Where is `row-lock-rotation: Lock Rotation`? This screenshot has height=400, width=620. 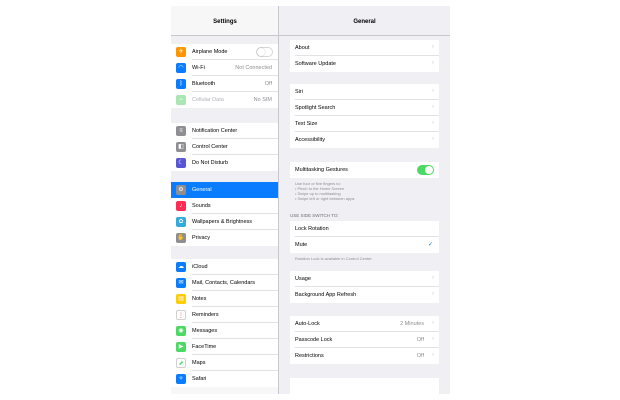
row-lock-rotation: Lock Rotation is located at coordinates (364, 229).